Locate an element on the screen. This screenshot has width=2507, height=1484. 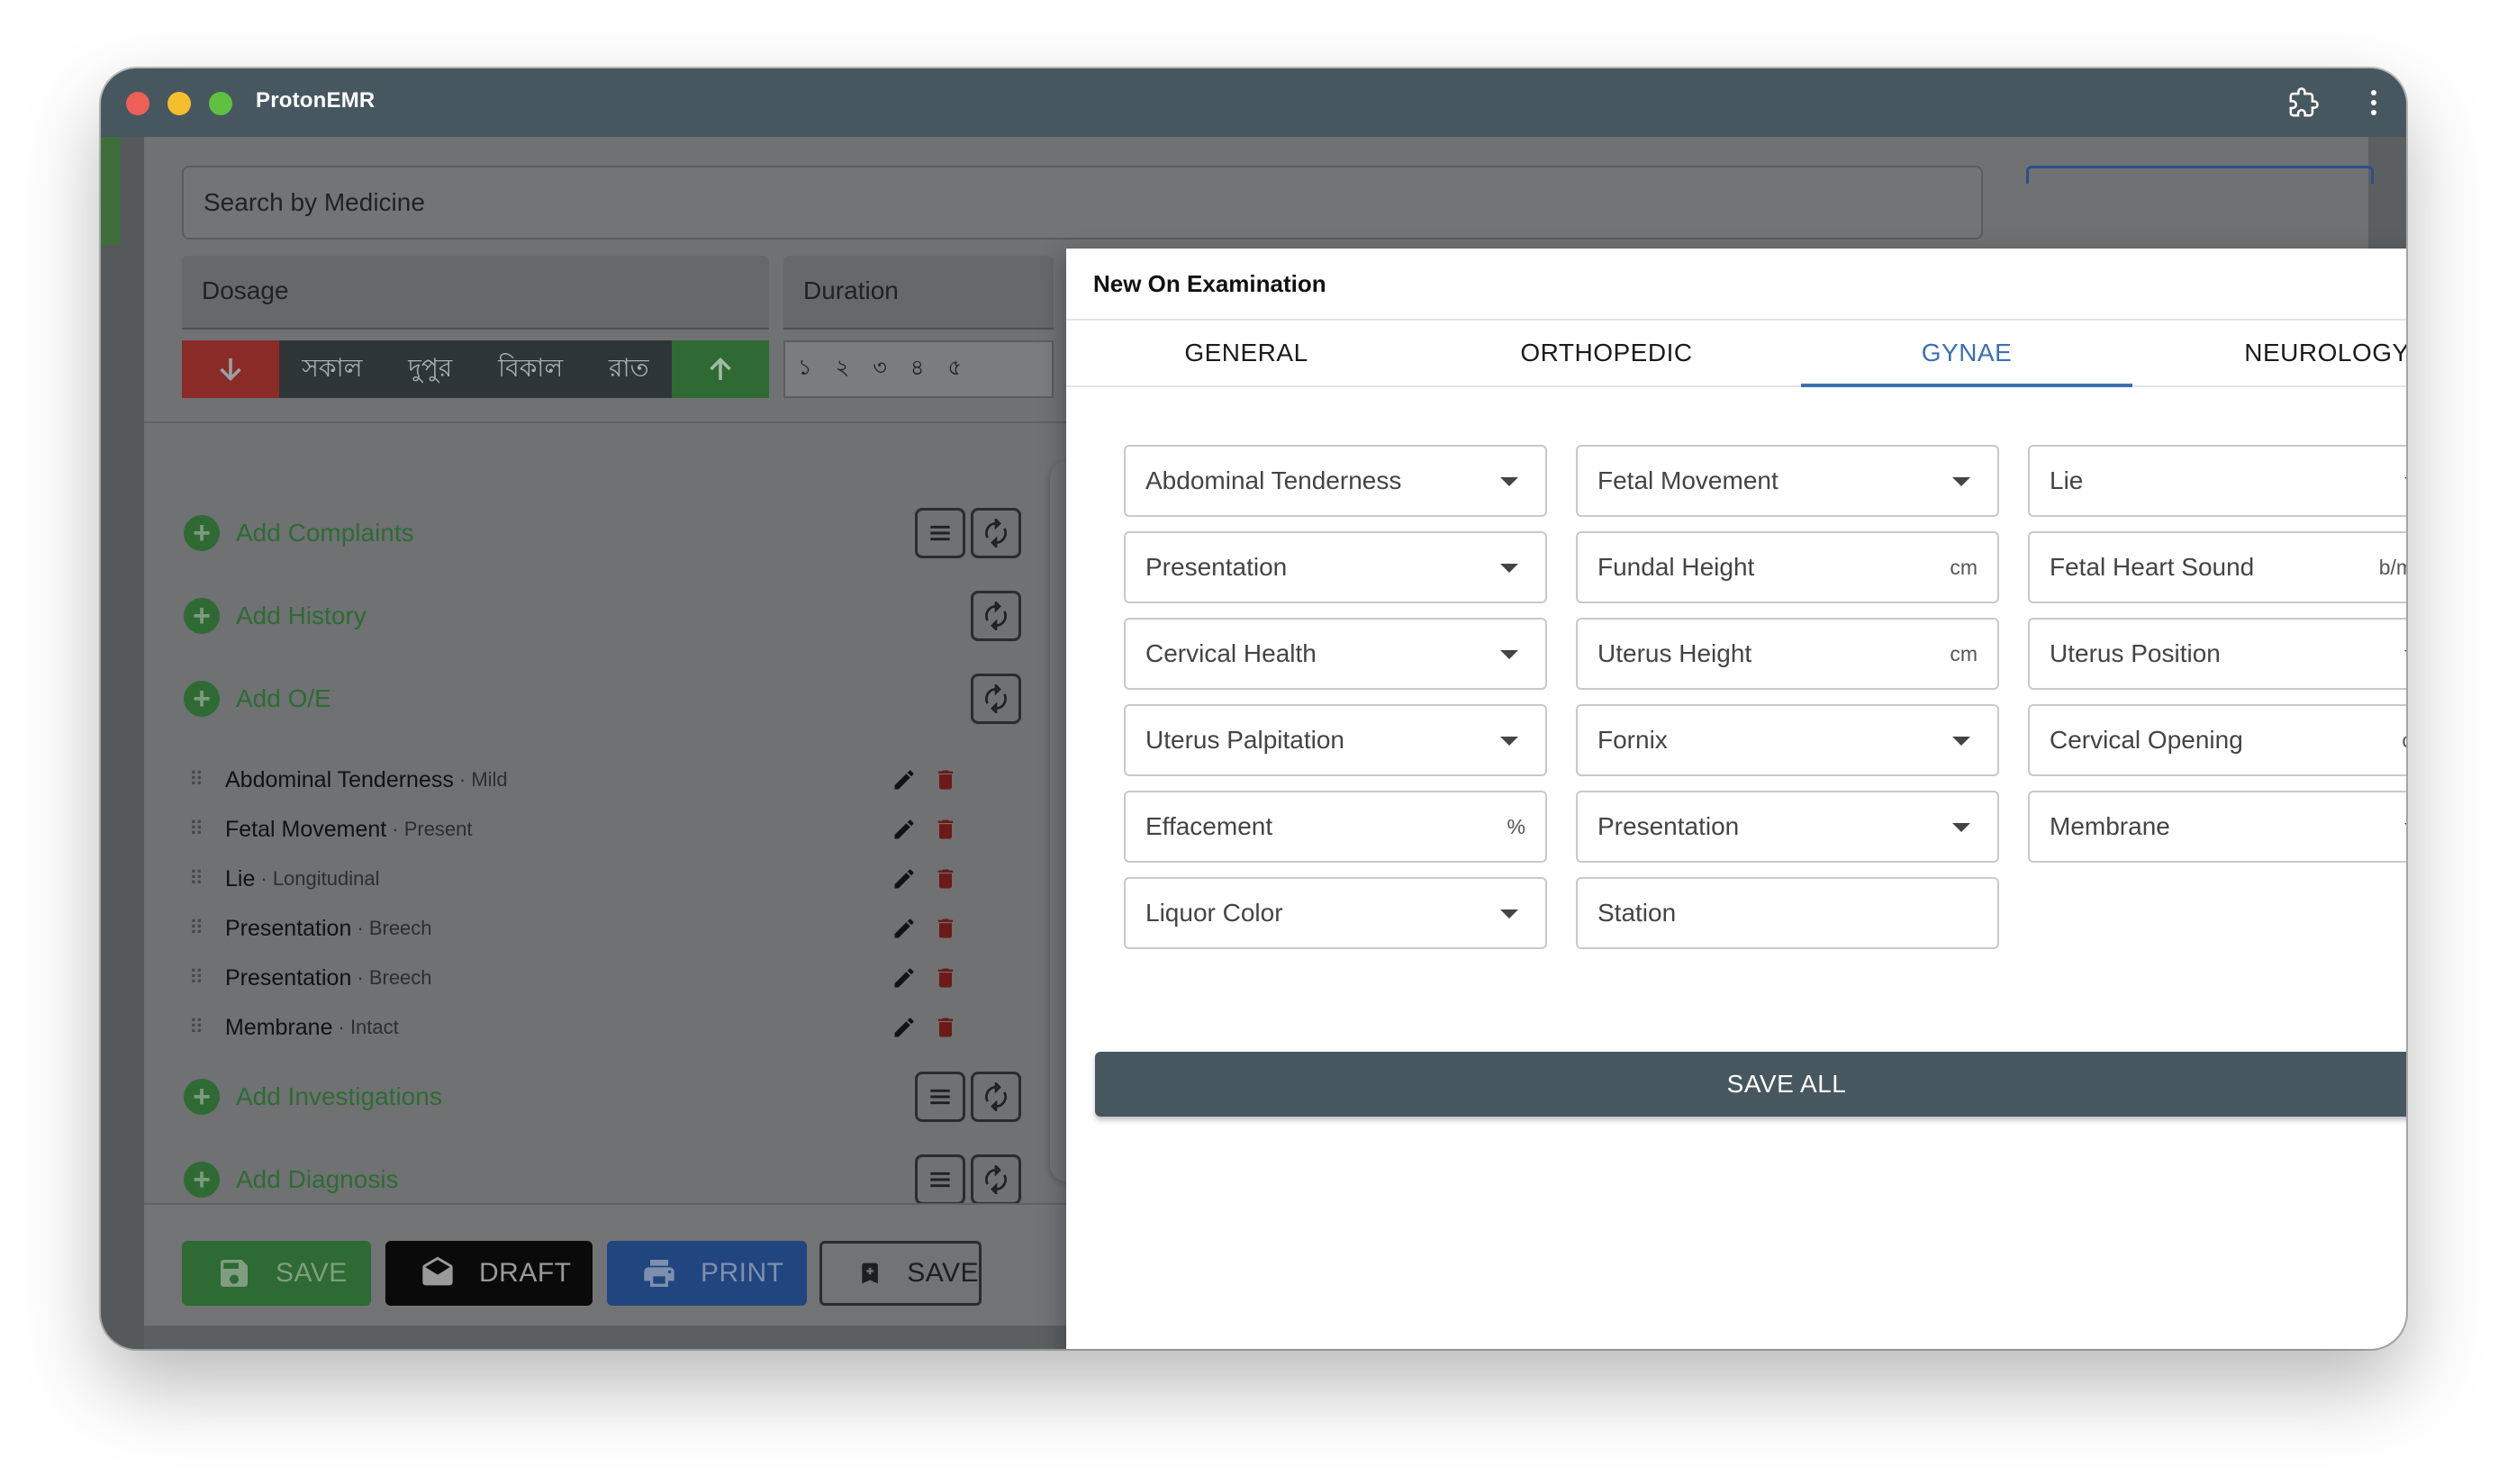
station-input: Station is located at coordinates (1787, 913).